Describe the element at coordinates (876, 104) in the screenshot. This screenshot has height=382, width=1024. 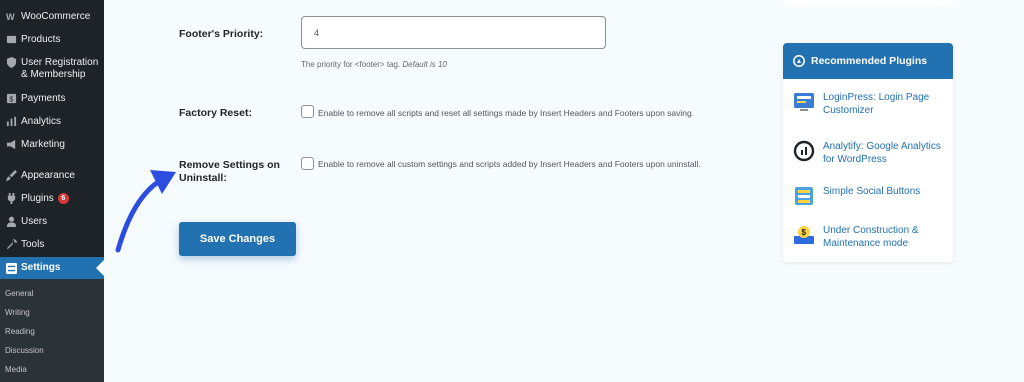
I see `plugin-name: LoginPress: Login Page Customizer` at that location.